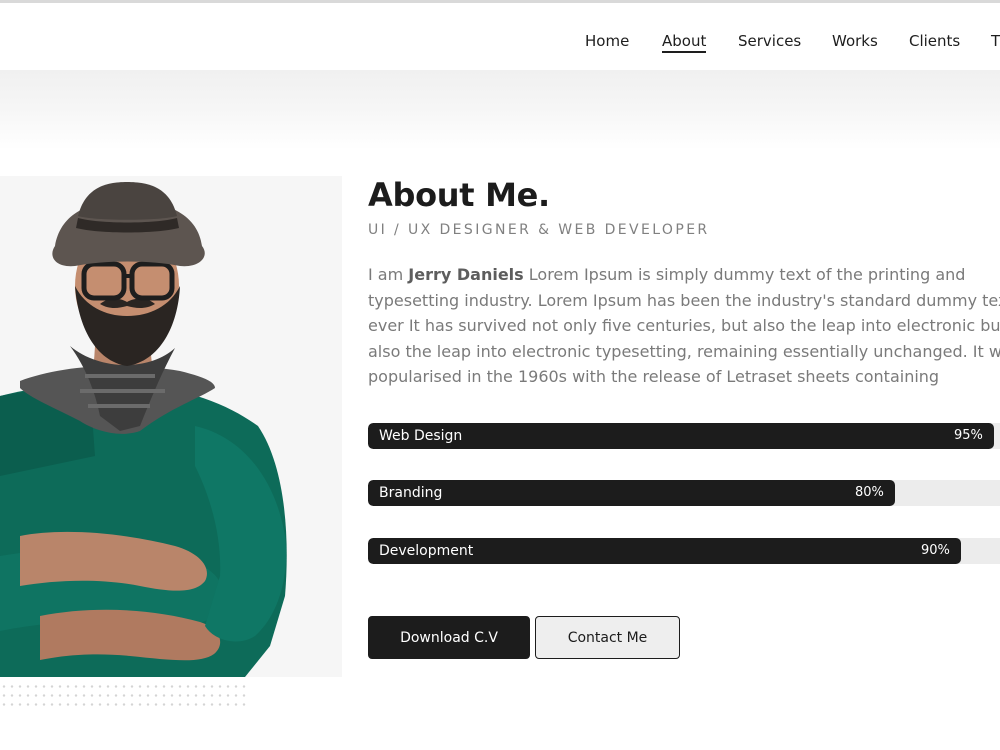 The height and width of the screenshot is (750, 1000). Describe the element at coordinates (855, 41) in the screenshot. I see `nav-item-works: Works` at that location.